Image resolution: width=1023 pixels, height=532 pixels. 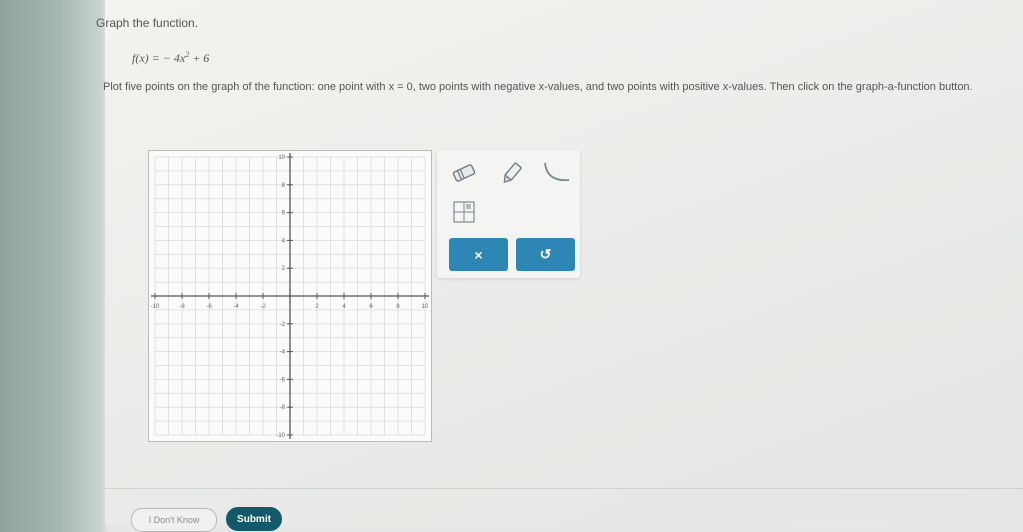 What do you see at coordinates (263, 307) in the screenshot?
I see `x-tick-label: -2` at bounding box center [263, 307].